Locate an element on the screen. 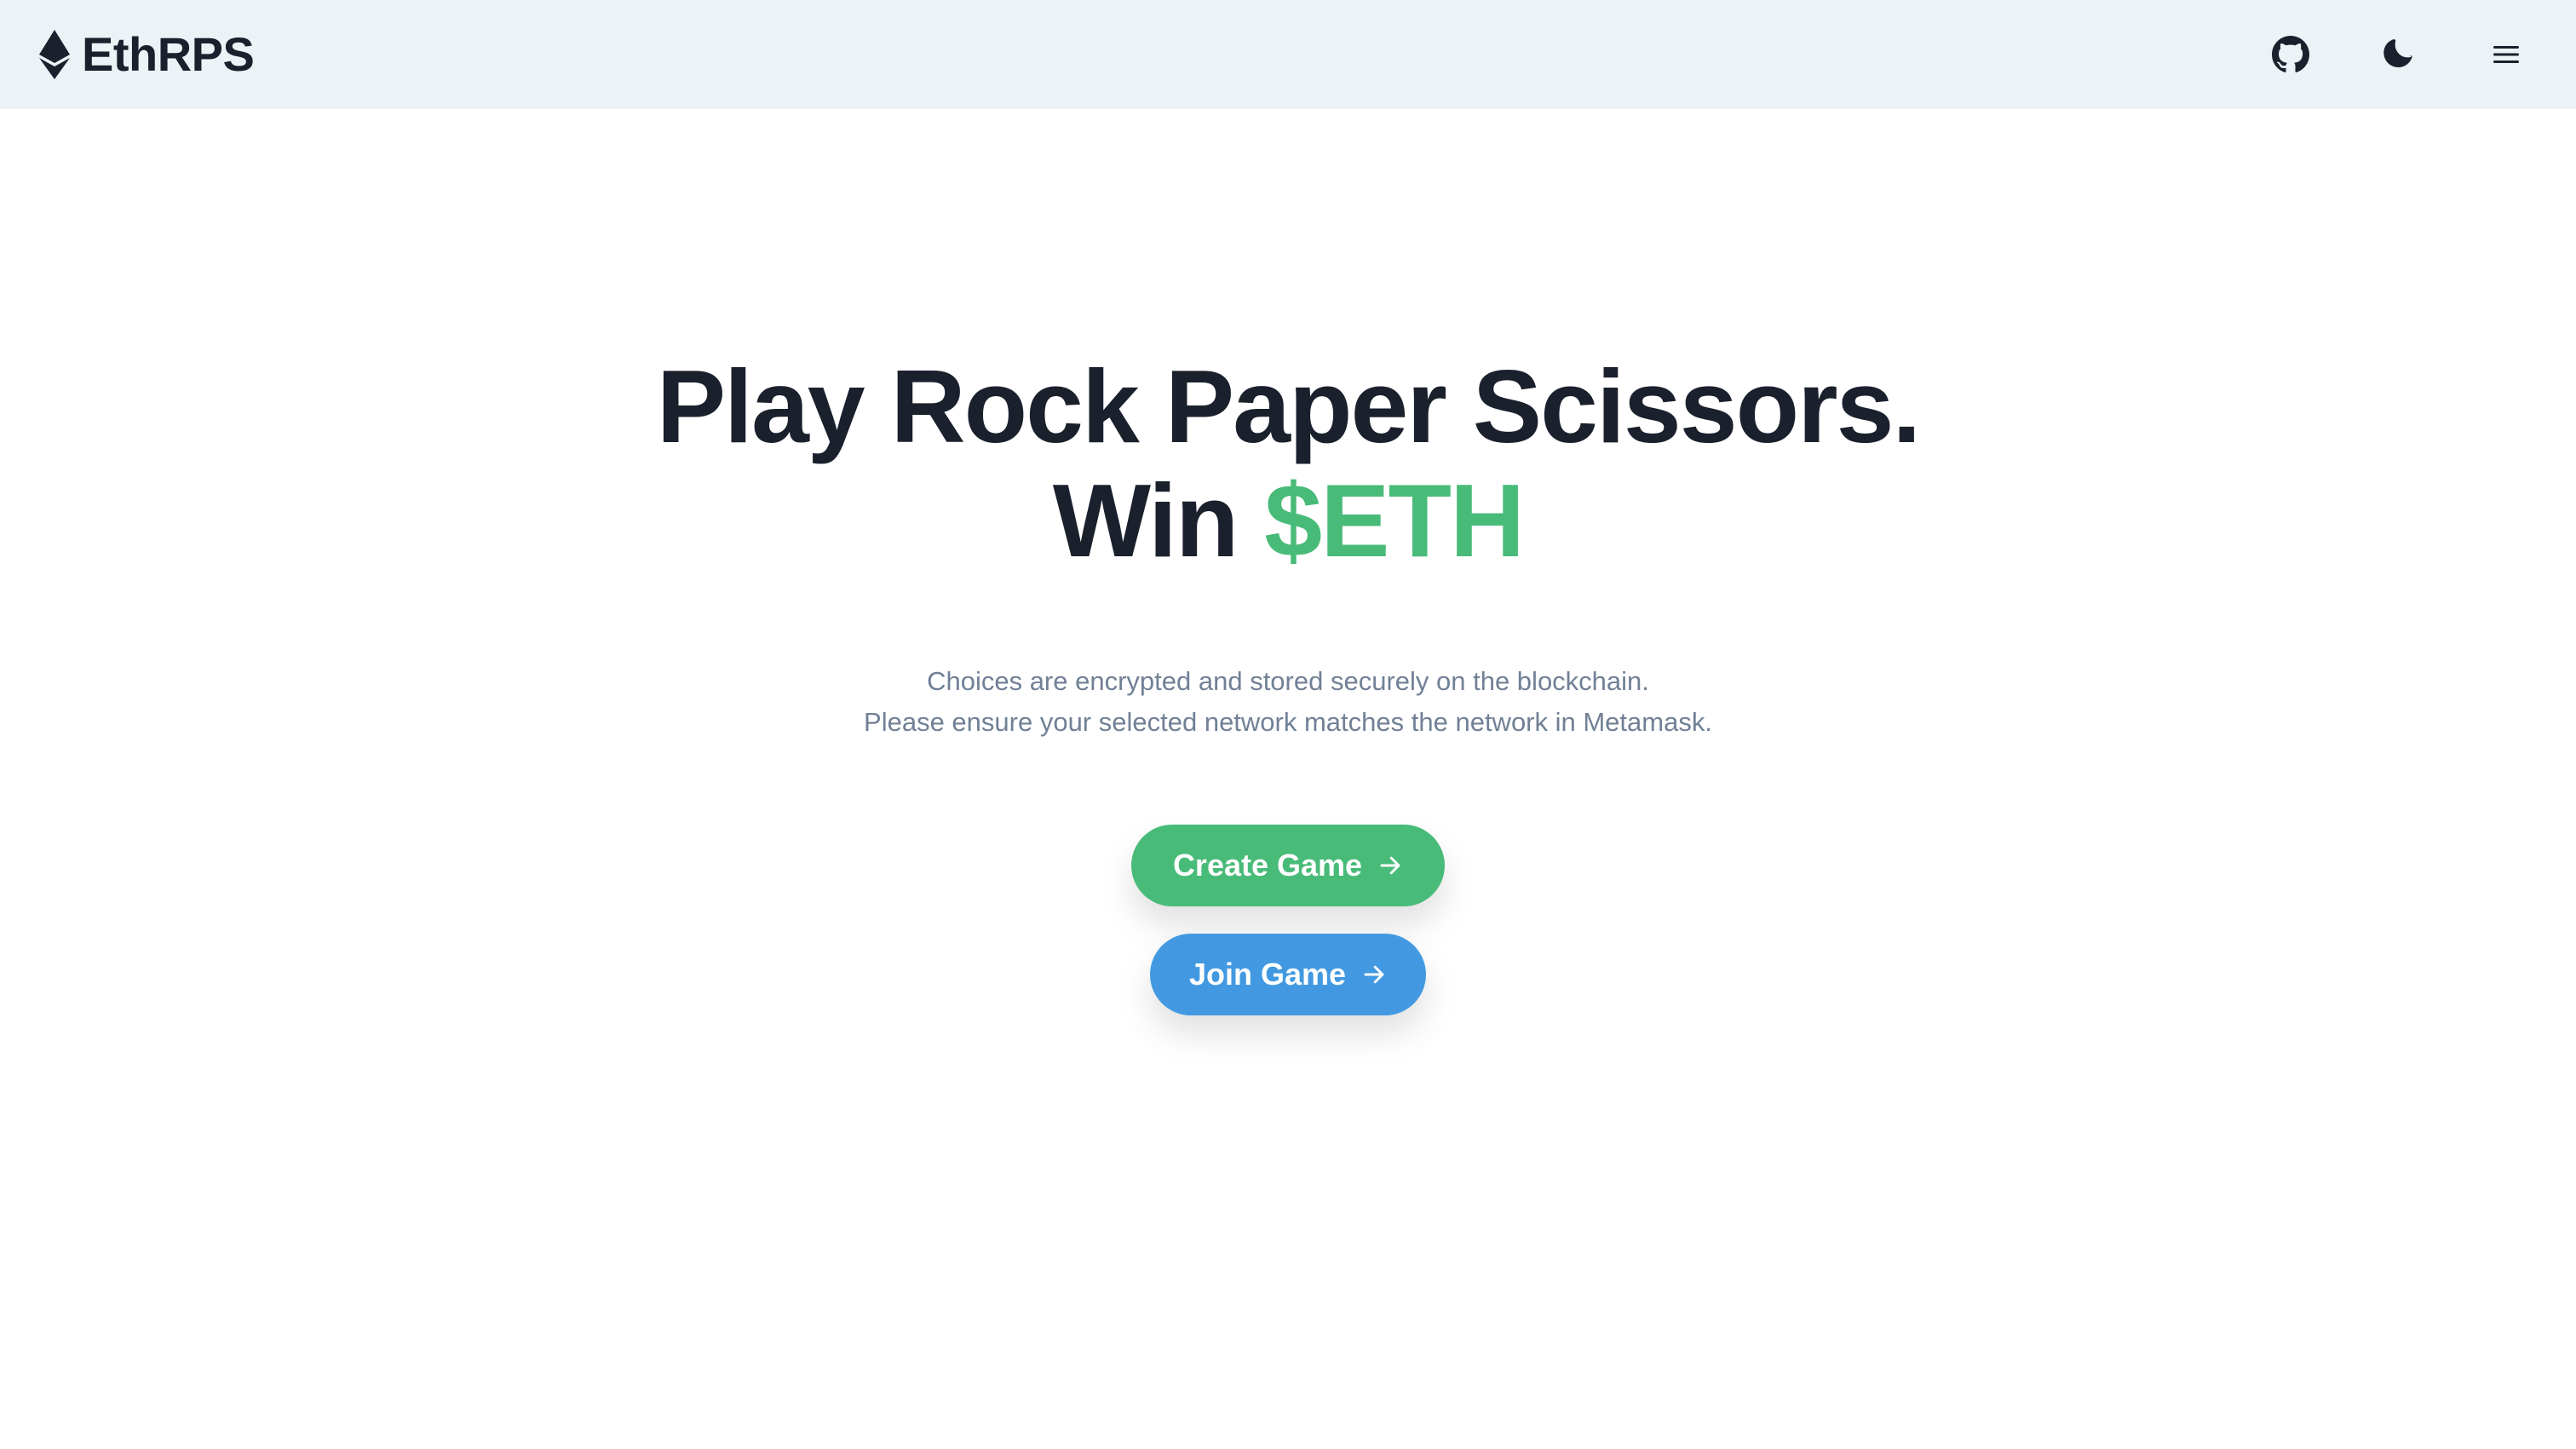 The height and width of the screenshot is (1449, 2576). create-game-button: Create Game is located at coordinates (1288, 866).